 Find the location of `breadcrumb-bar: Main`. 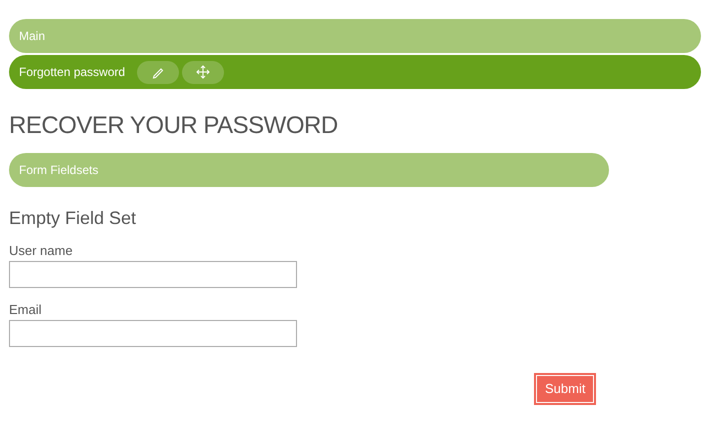

breadcrumb-bar: Main is located at coordinates (355, 36).